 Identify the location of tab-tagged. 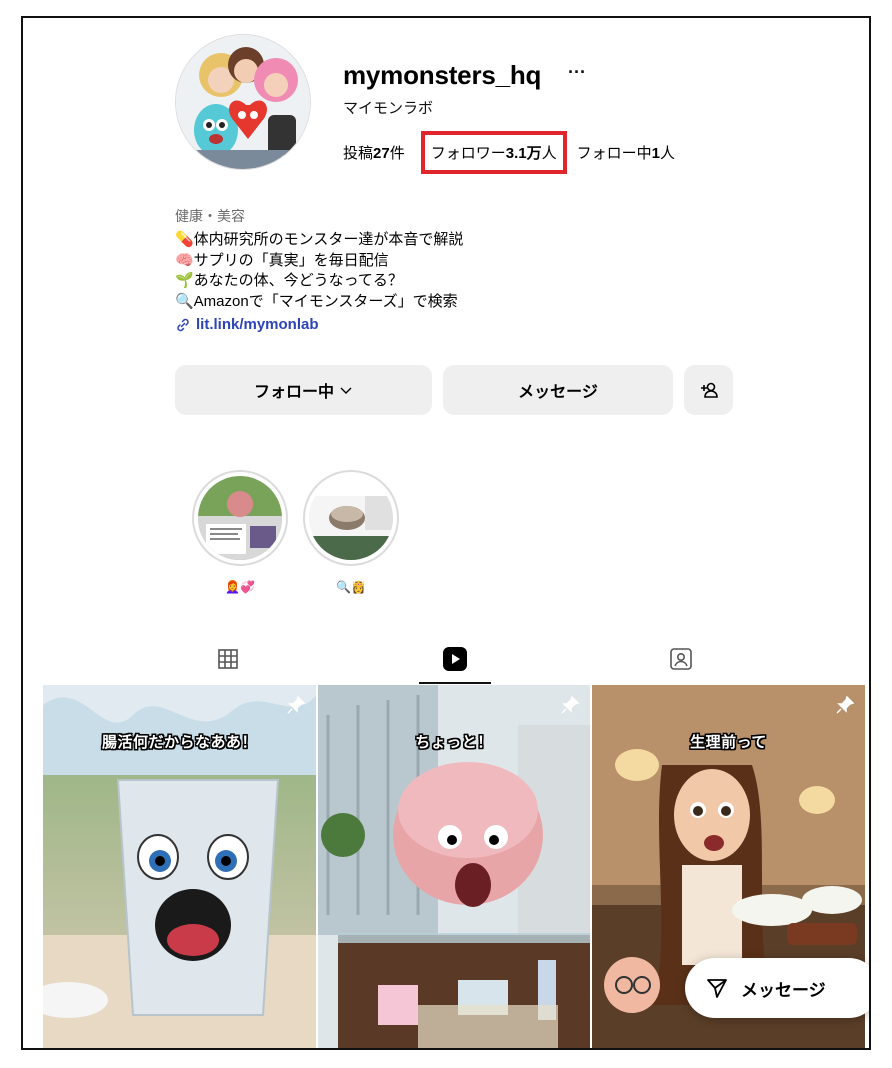
(681, 659).